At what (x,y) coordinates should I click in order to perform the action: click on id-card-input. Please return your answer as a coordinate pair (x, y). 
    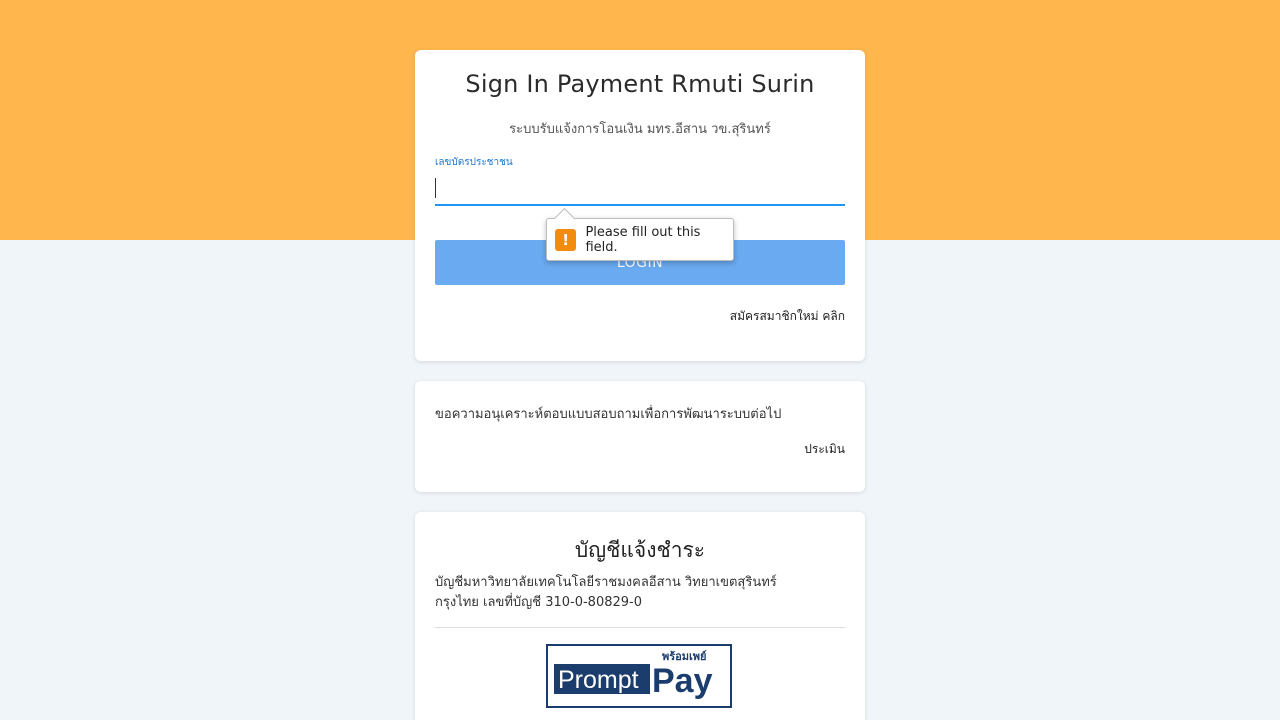
    Looking at the image, I should click on (640, 189).